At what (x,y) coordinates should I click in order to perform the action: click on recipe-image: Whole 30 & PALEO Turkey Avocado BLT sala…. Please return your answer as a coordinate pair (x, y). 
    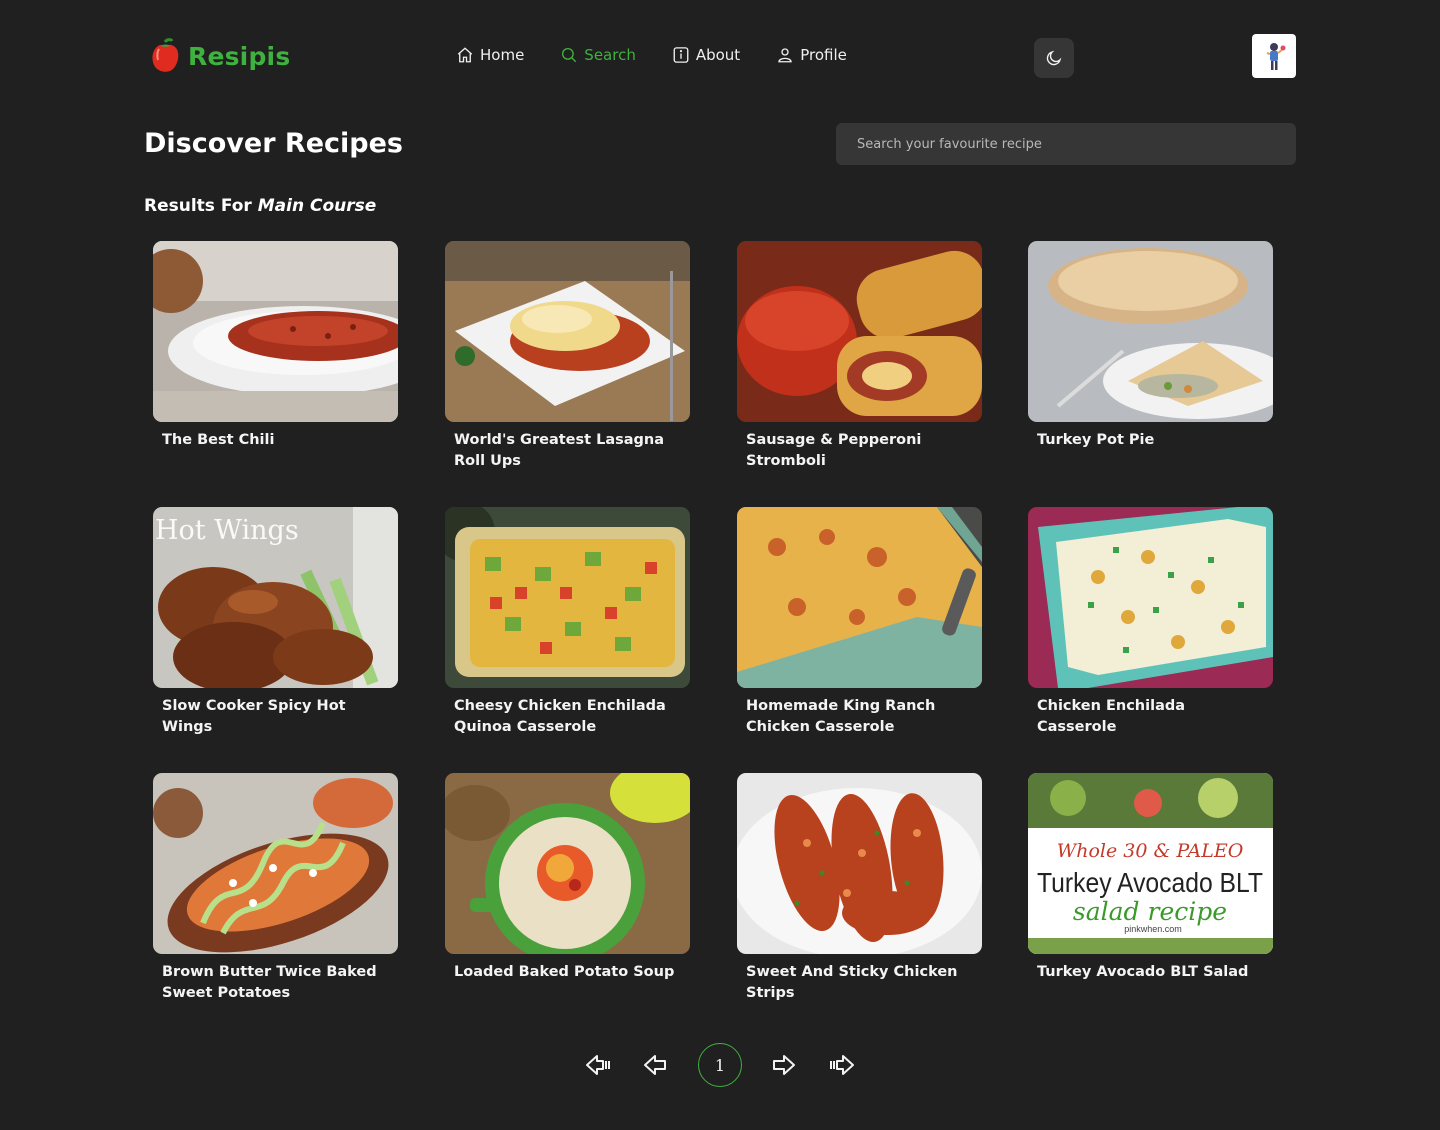
    Looking at the image, I should click on (1150, 863).